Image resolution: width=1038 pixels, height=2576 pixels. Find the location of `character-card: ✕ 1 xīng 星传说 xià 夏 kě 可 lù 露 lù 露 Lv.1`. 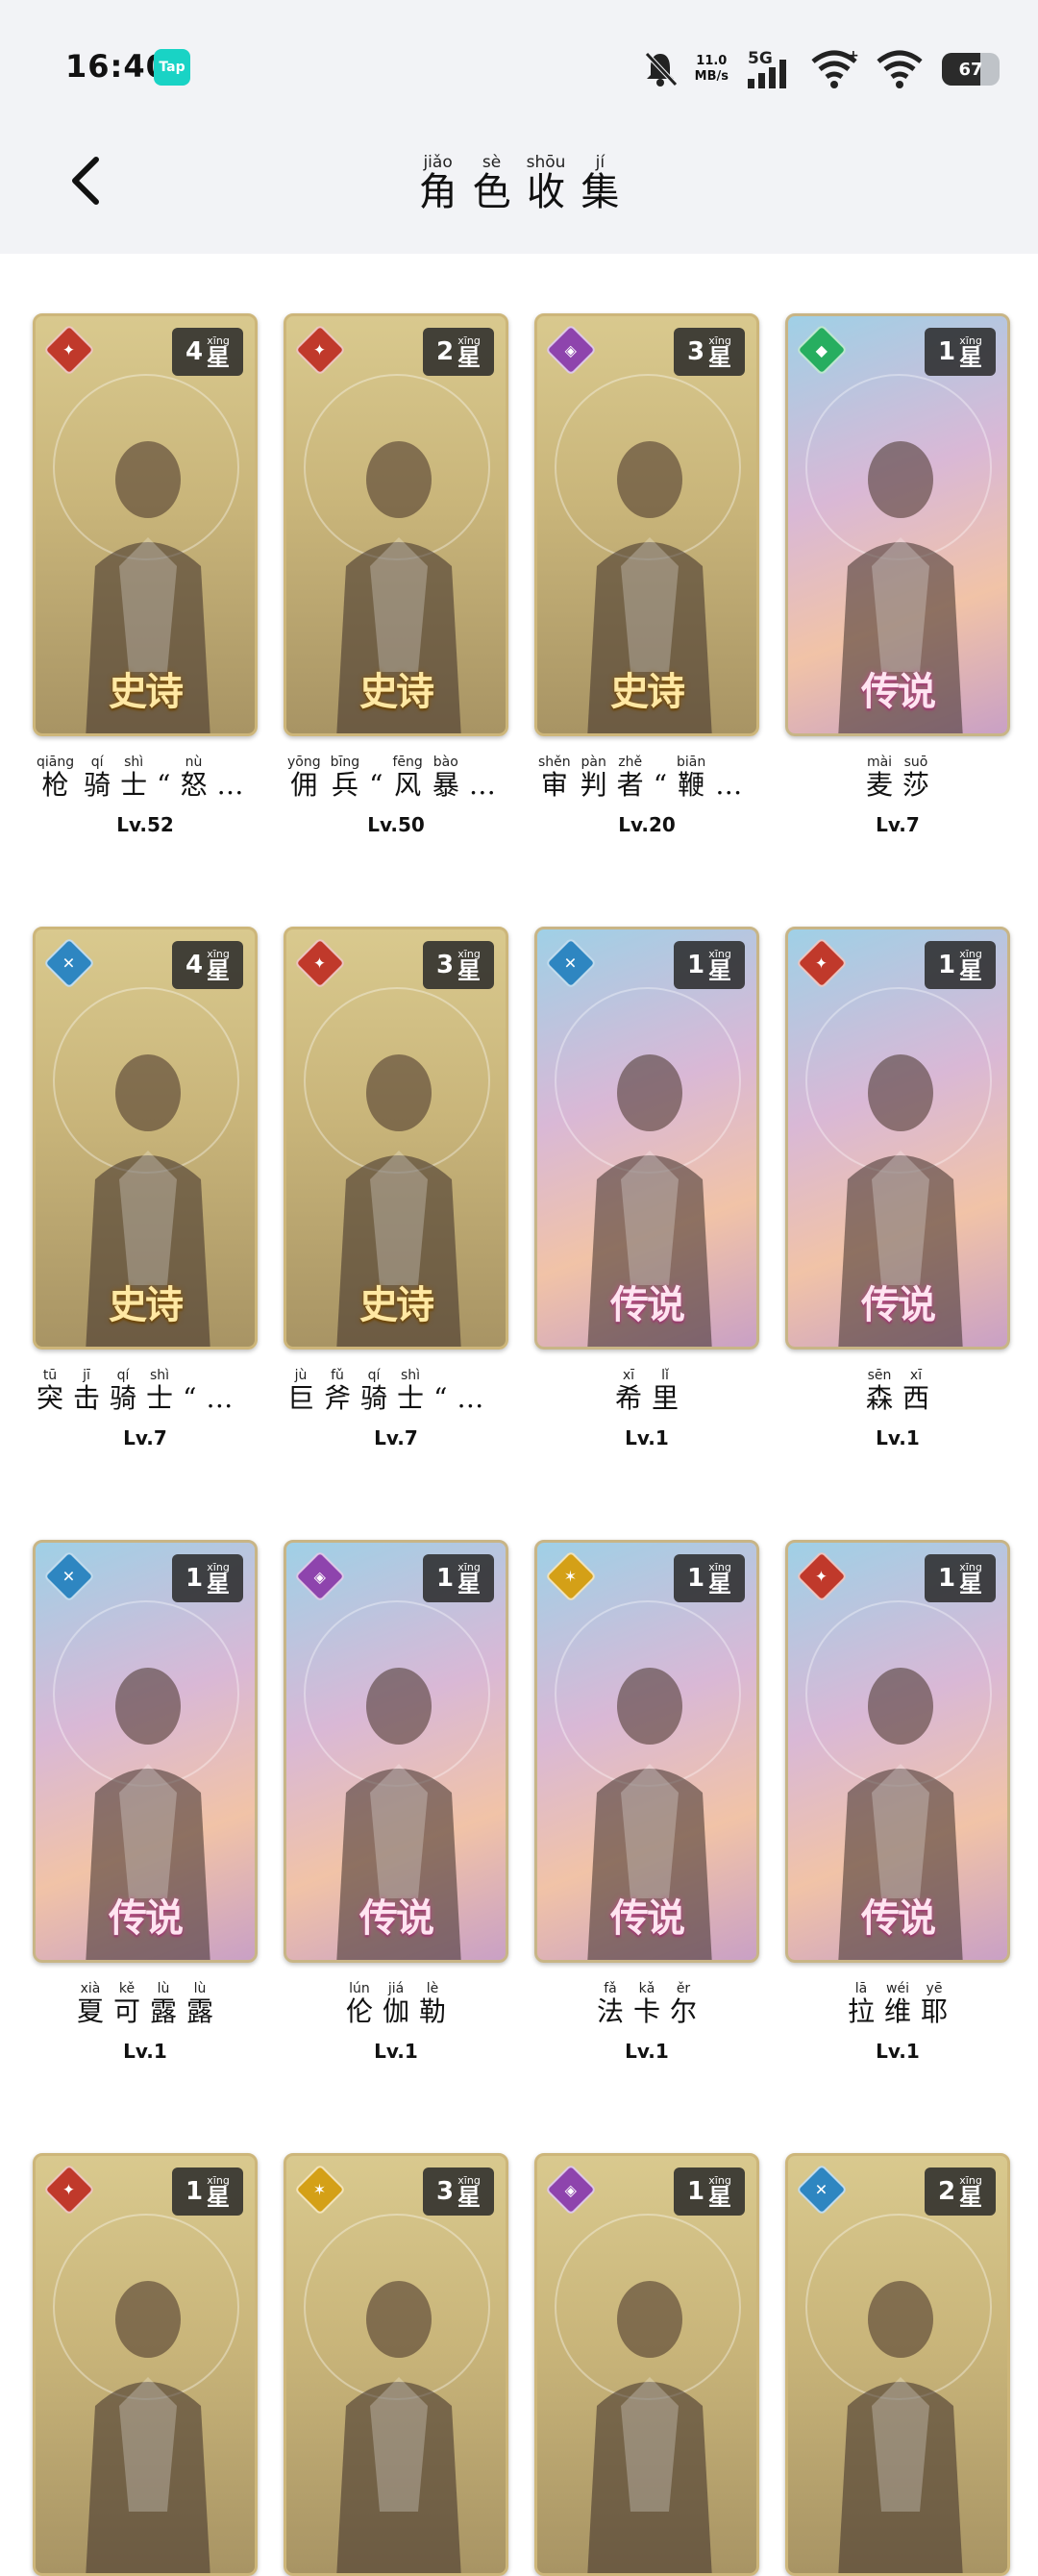

character-card: ✕ 1 xīng 星传说 xià 夏 kě 可 lù 露 lù 露 Lv.1 is located at coordinates (145, 1802).